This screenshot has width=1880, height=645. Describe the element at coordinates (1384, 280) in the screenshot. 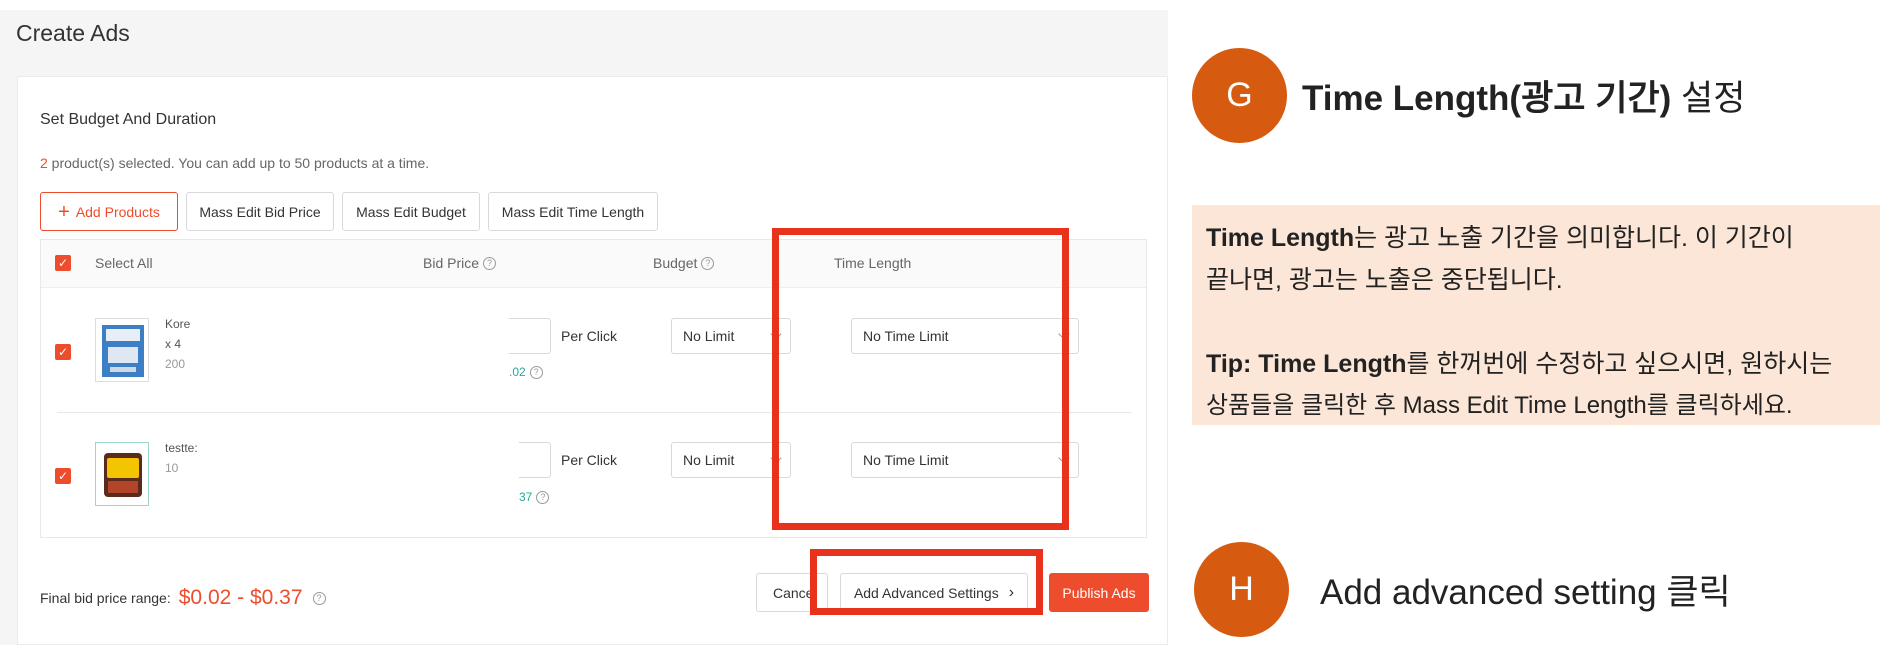

I see `tip-line-2: 끝나면, 광고는 노출은 중단됩니다.` at that location.